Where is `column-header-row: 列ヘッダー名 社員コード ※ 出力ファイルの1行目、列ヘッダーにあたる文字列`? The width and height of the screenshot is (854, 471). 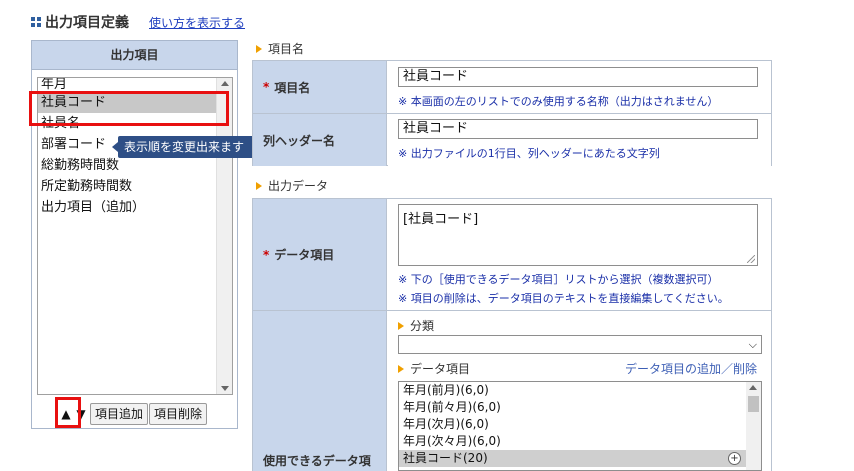 column-header-row: 列ヘッダー名 社員コード ※ 出力ファイルの1行目、列ヘッダーにあたる文字列 is located at coordinates (512, 140).